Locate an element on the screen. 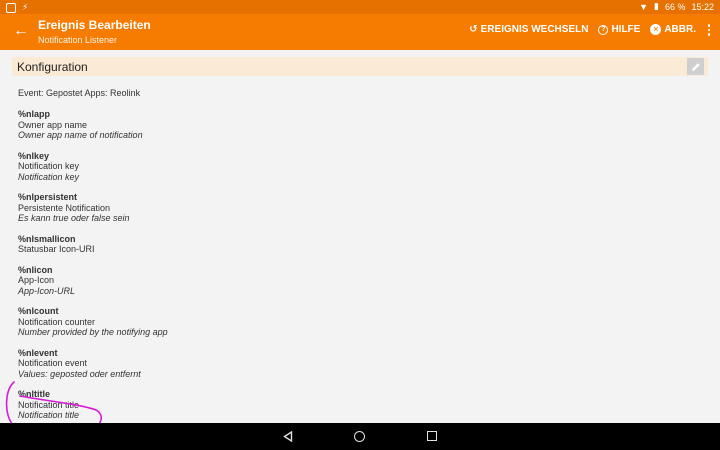 The width and height of the screenshot is (720, 450). page-title: Ereignis Bearbeiten is located at coordinates (94, 25).